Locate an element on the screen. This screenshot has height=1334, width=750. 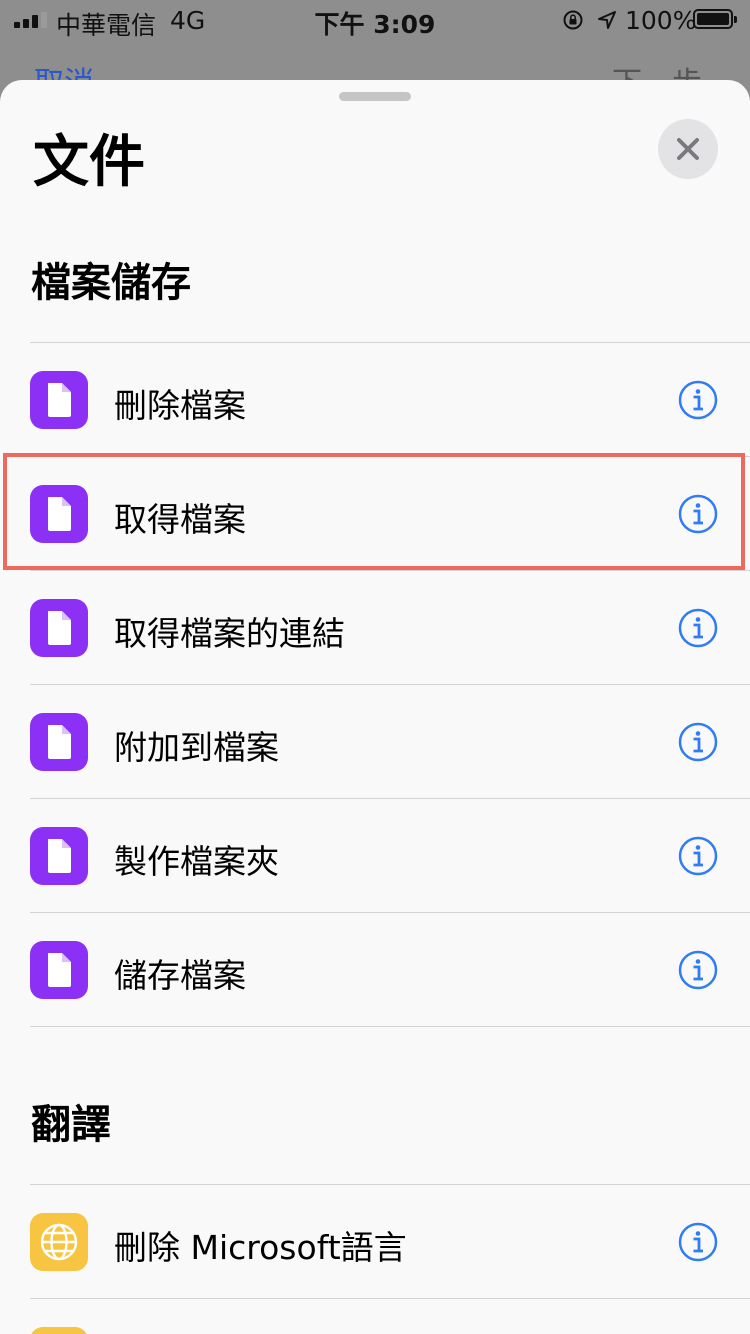
action-label: 取得檔案的連結 is located at coordinates (229, 633).